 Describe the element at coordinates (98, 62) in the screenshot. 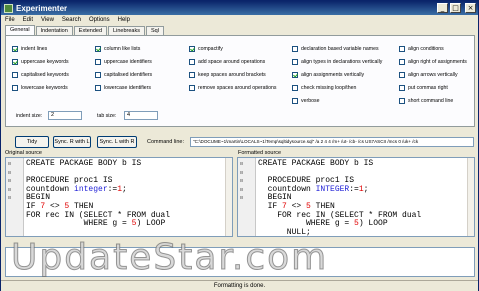

I see `checkbox-uppercase-identifiers` at that location.